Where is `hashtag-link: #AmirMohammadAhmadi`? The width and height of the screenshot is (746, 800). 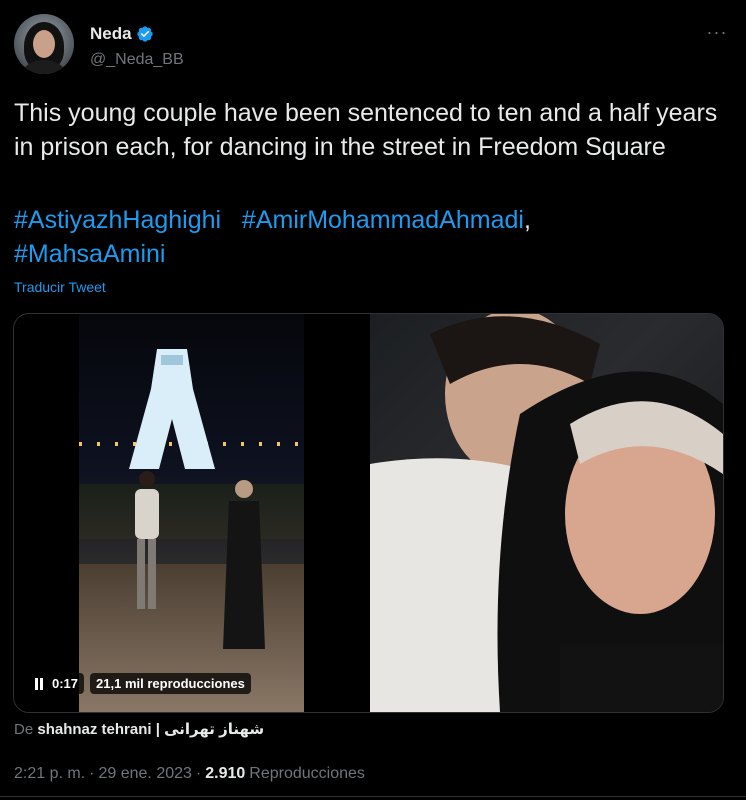 hashtag-link: #AmirMohammadAhmadi is located at coordinates (383, 220).